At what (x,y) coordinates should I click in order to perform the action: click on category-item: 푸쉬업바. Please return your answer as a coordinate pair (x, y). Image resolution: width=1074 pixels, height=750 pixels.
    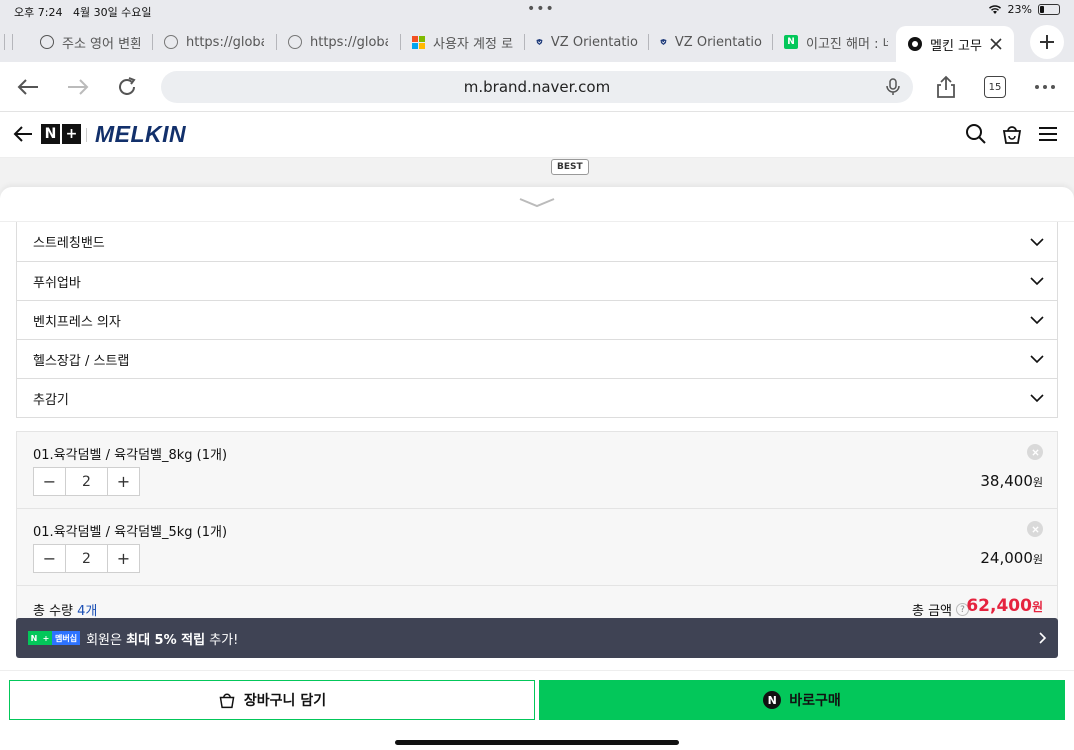
    Looking at the image, I should click on (537, 280).